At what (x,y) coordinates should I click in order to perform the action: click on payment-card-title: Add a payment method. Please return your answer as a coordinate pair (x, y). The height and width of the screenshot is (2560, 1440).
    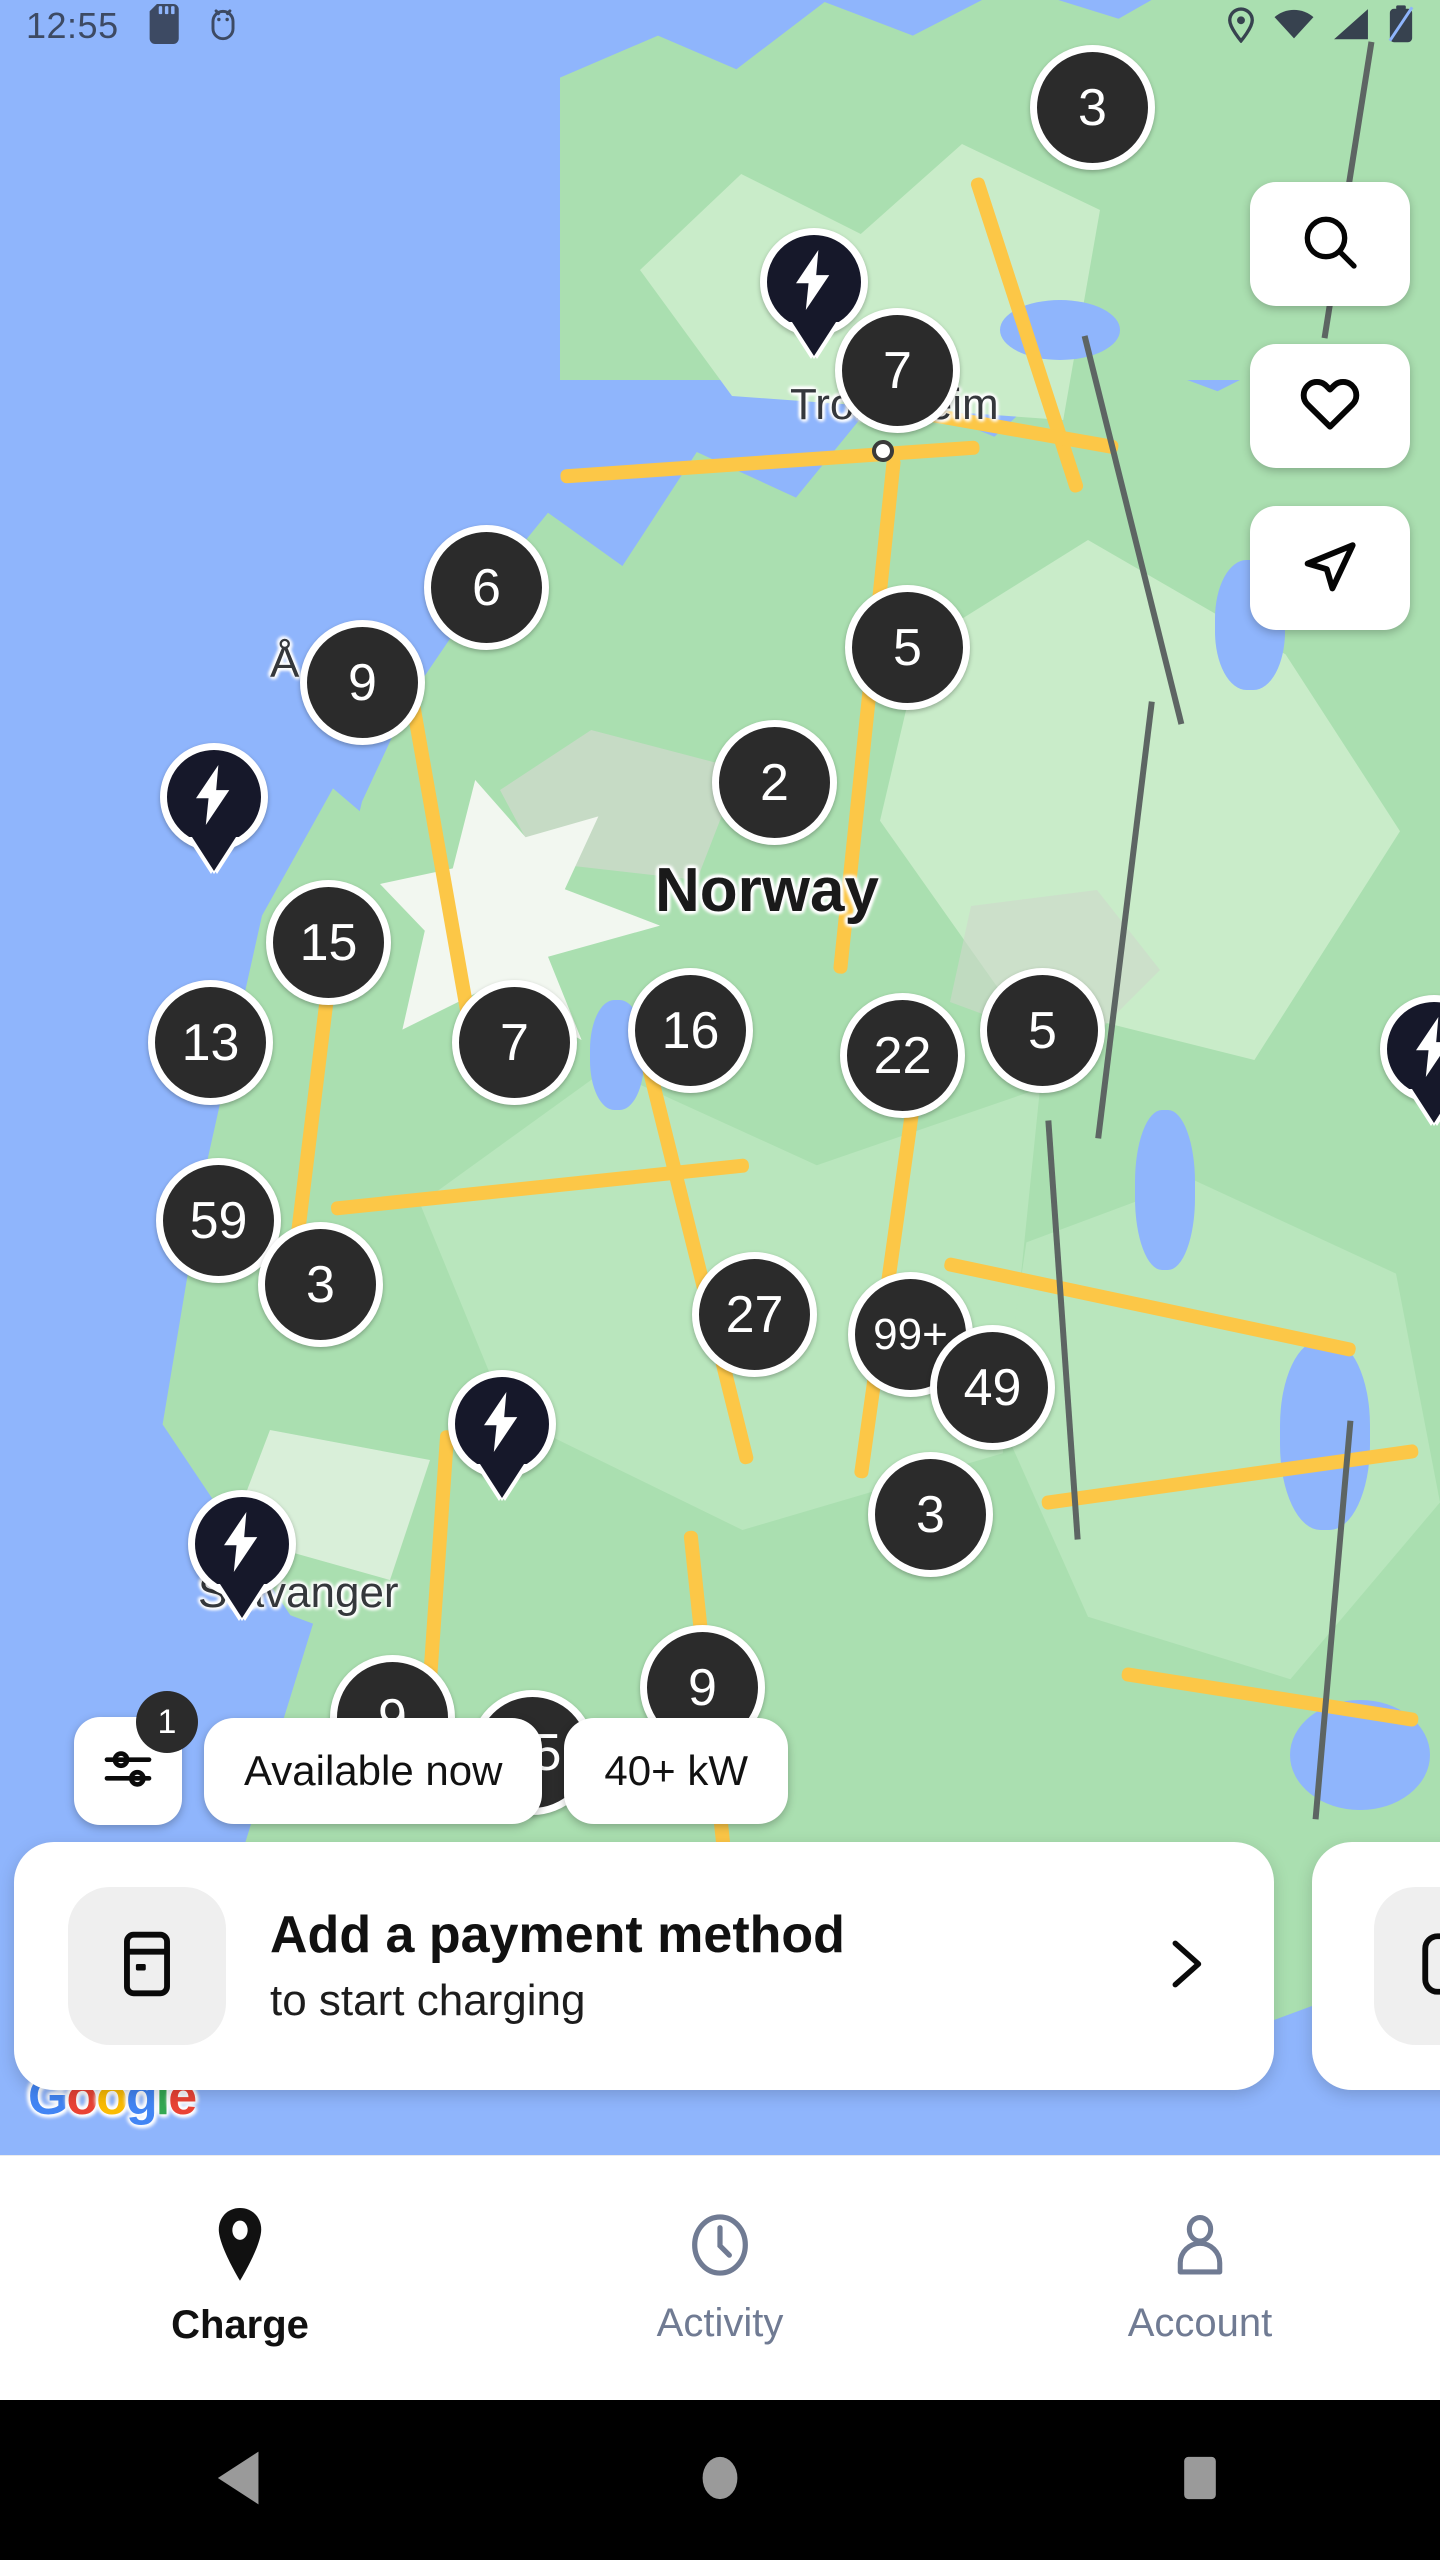
    Looking at the image, I should click on (557, 1935).